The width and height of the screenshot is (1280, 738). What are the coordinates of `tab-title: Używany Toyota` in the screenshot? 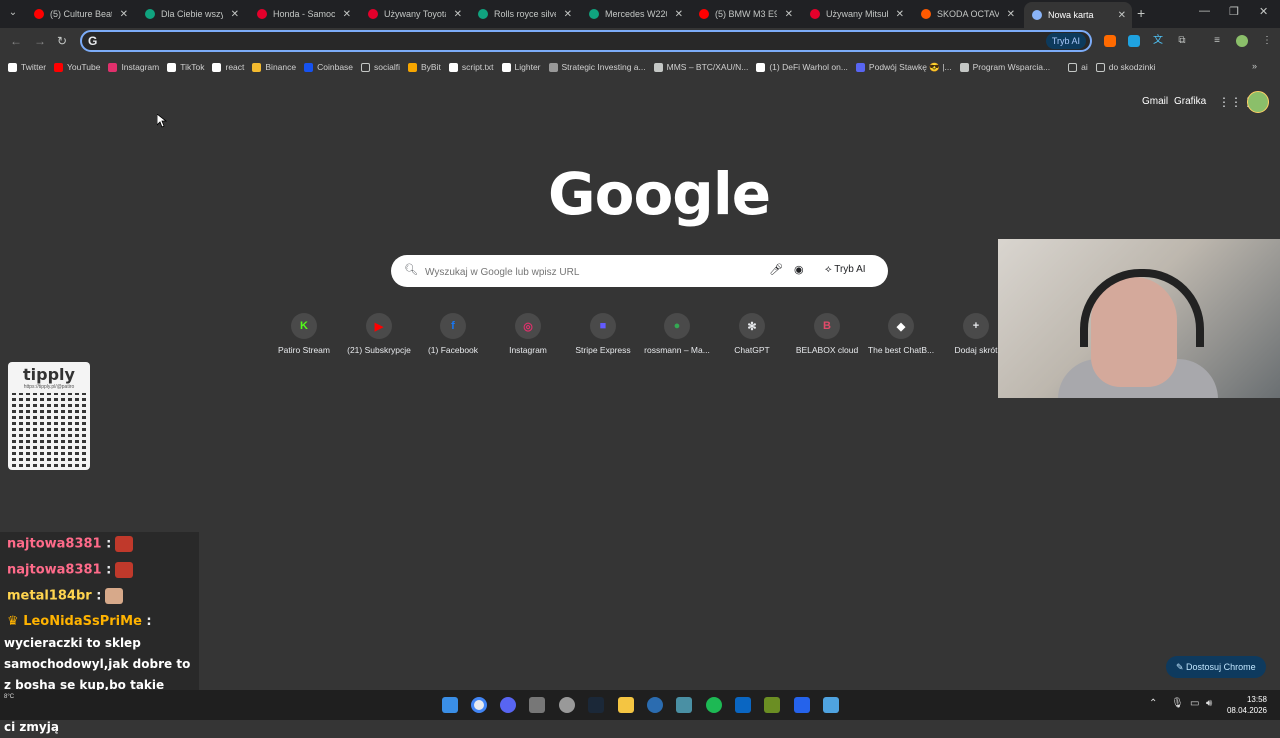 It's located at (415, 14).